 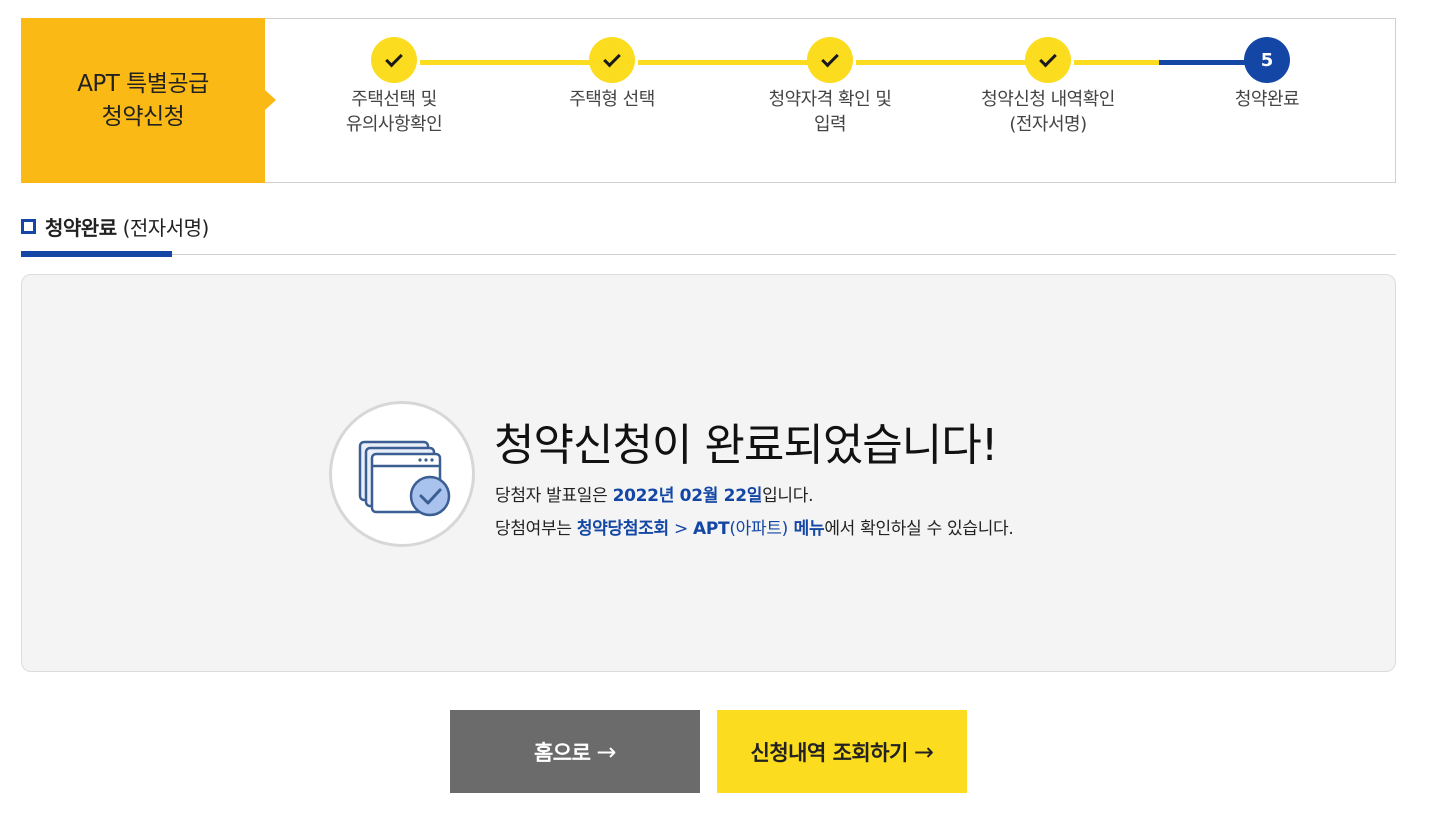 I want to click on section-title-bold: 청약완료, so click(x=81, y=228).